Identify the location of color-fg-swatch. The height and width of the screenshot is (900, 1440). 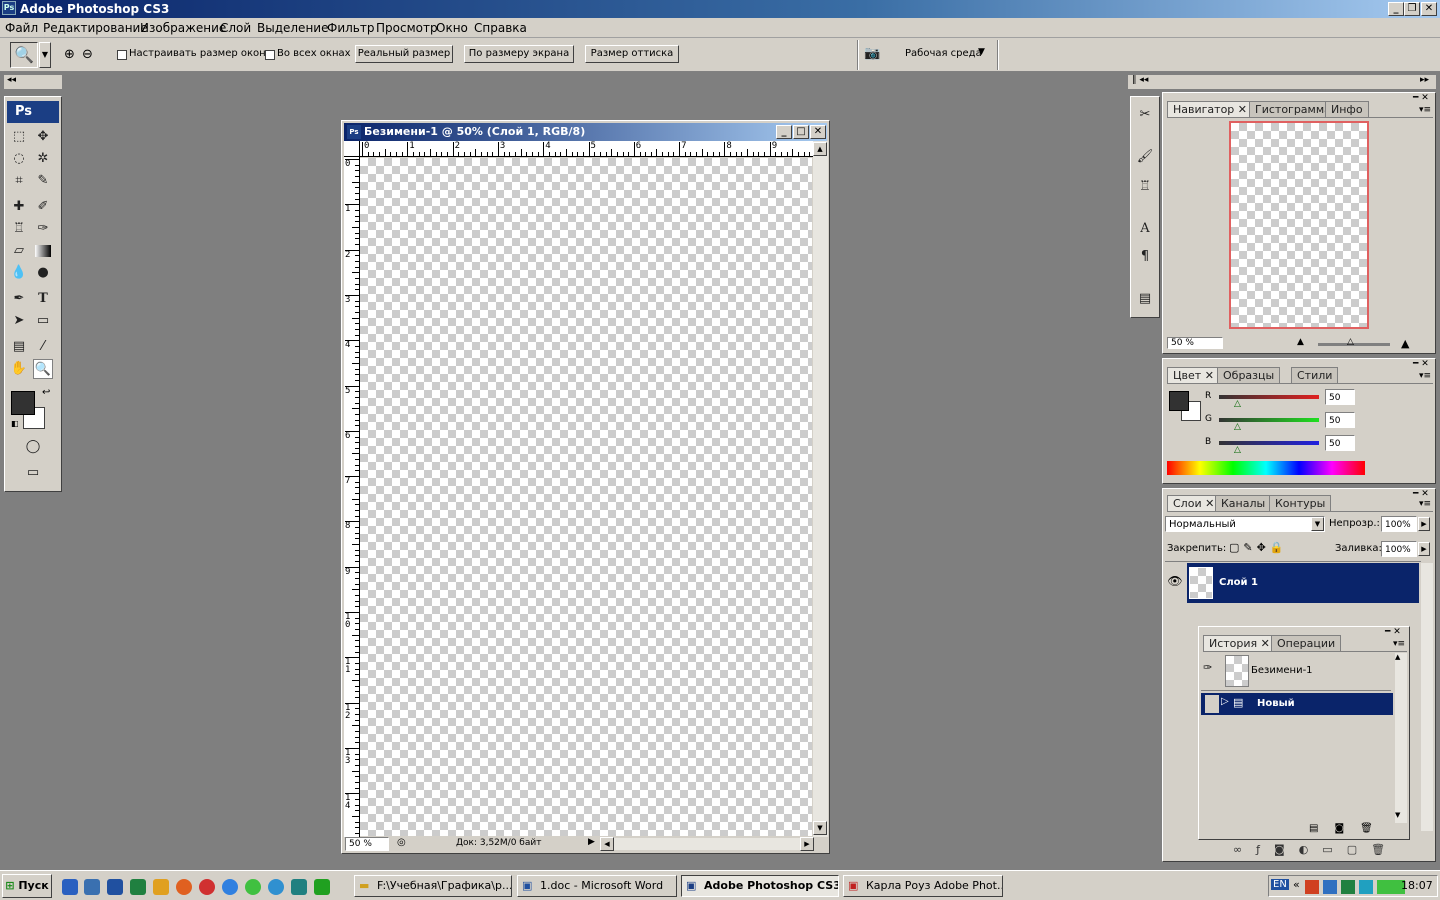
(1179, 401).